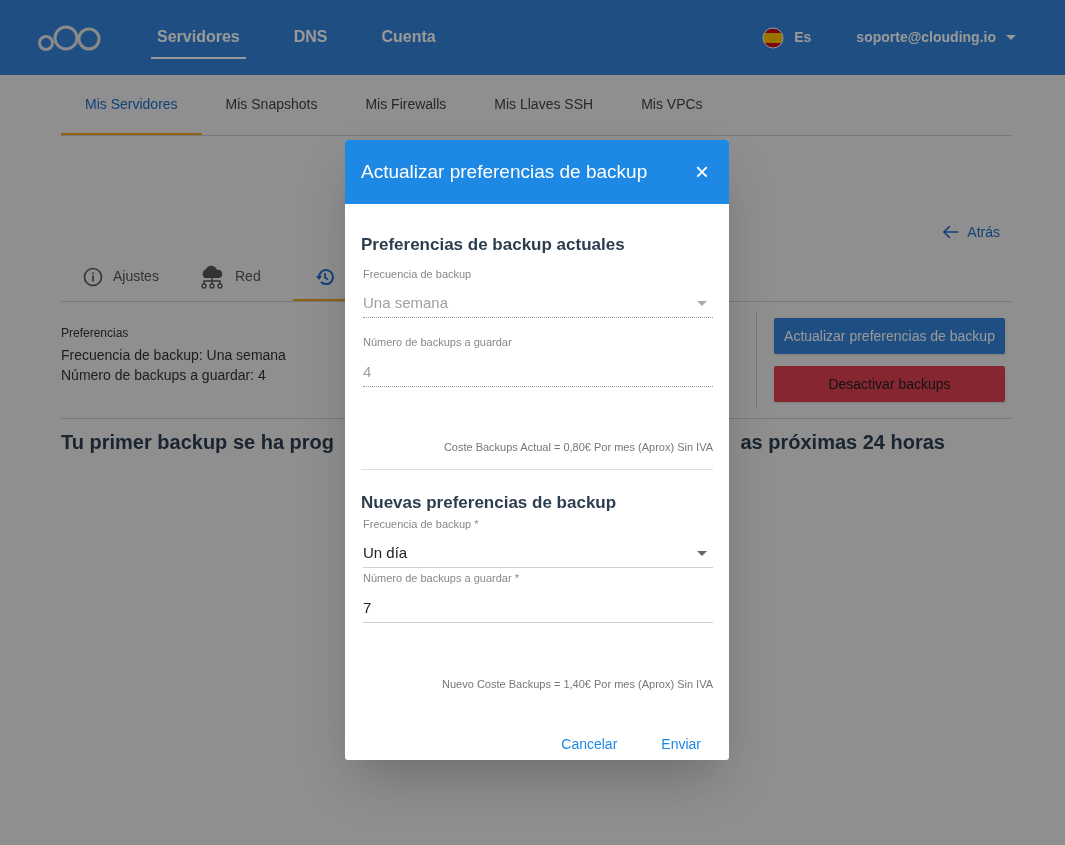 The height and width of the screenshot is (845, 1065). I want to click on cost-text: Coste Backups Actual = 0,80€ Por mes (Aprox) Sin IVA, so click(577, 447).